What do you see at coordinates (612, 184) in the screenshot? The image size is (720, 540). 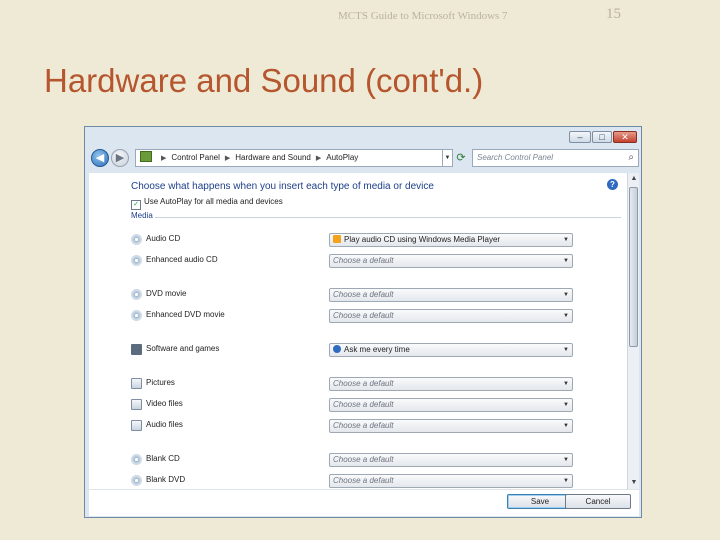 I see `help-icon: ?` at bounding box center [612, 184].